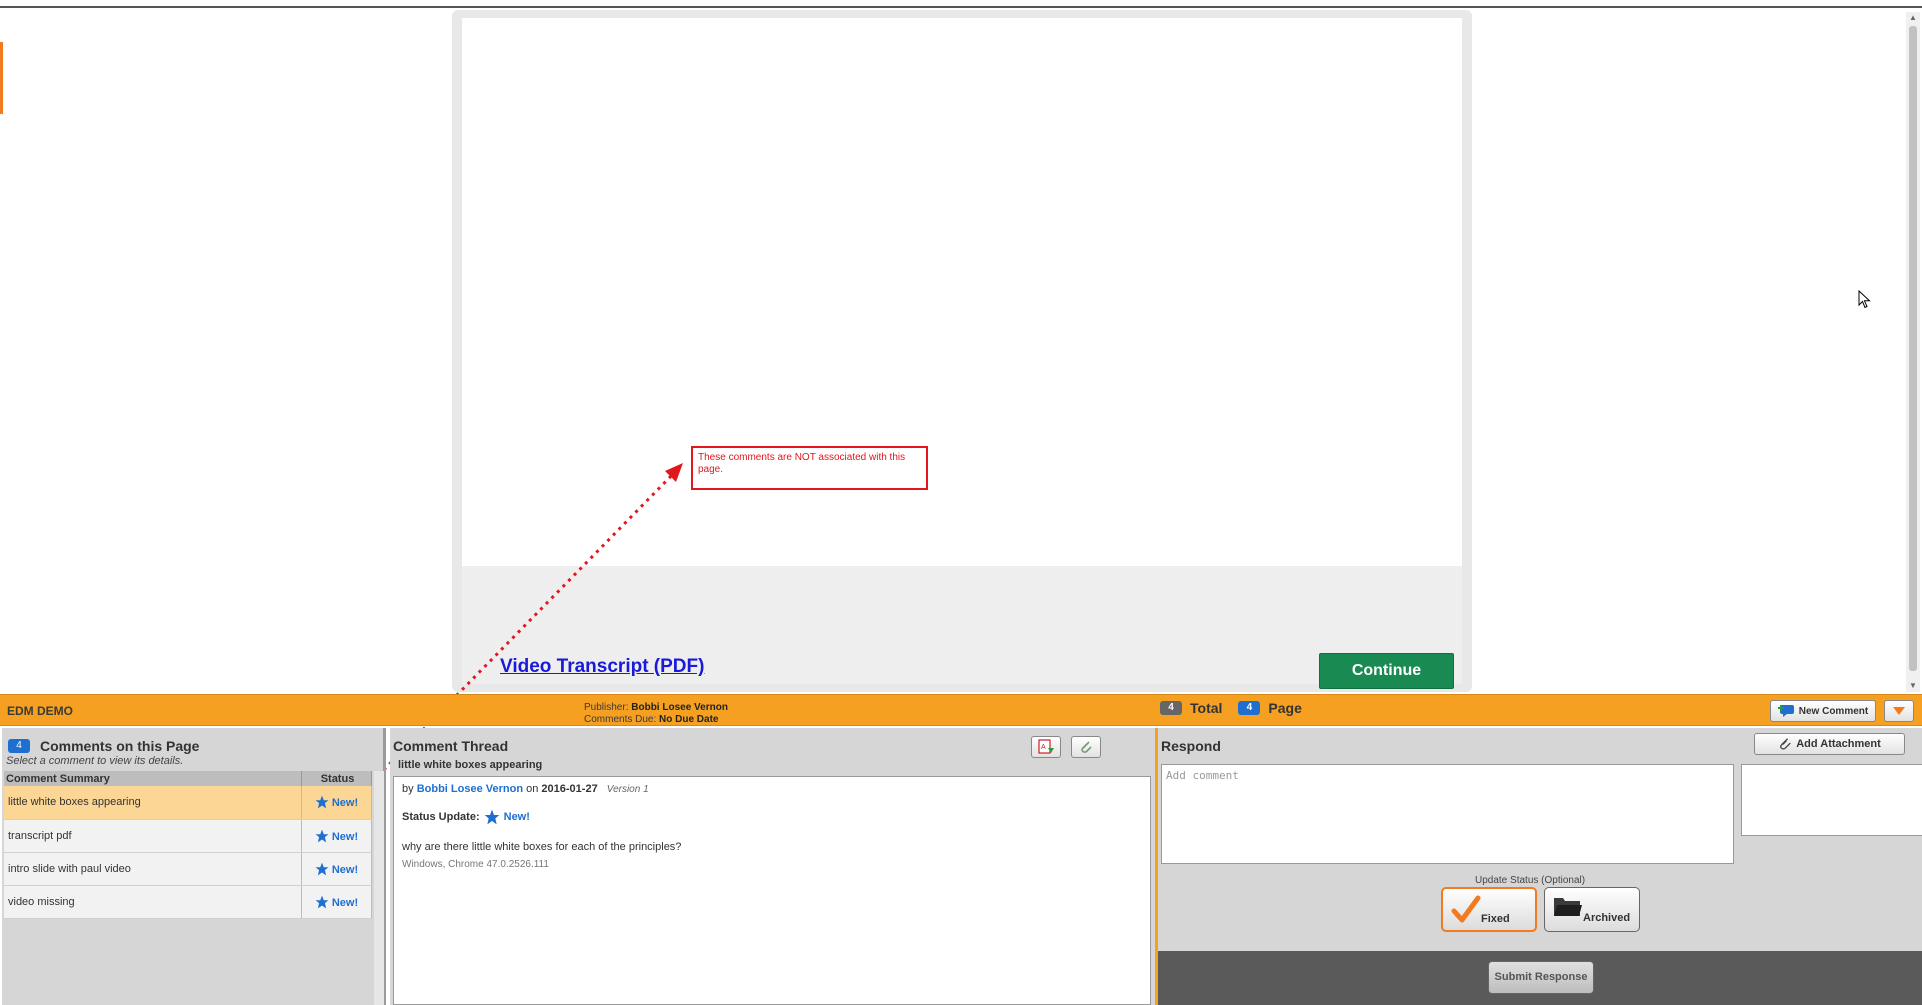 The height and width of the screenshot is (1005, 1922). What do you see at coordinates (1913, 348) in the screenshot?
I see `scroll-thumb` at bounding box center [1913, 348].